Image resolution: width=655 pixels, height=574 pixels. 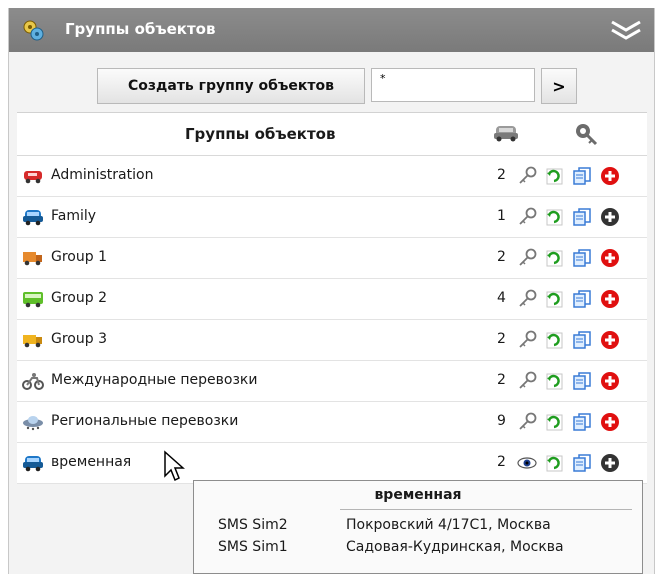 What do you see at coordinates (231, 86) in the screenshot?
I see `create-group-button: Создать группу объектов` at bounding box center [231, 86].